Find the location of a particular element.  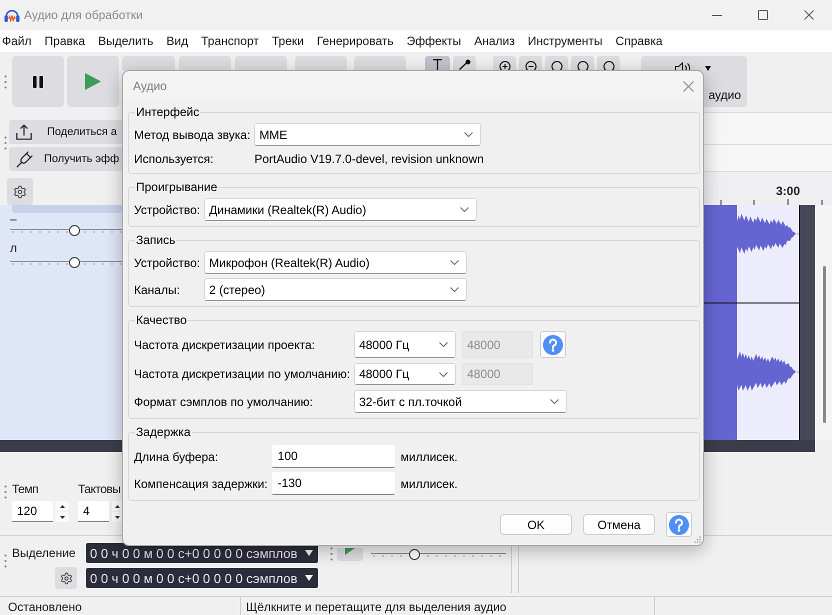

scrollbar-thumb is located at coordinates (824, 344).